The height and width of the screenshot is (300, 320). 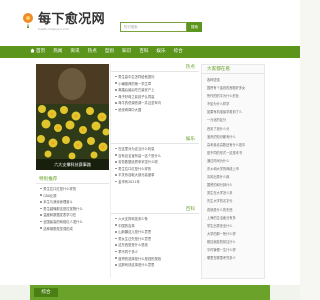 What do you see at coordinates (143, 52) in the screenshot?
I see `nav-item: 百科` at bounding box center [143, 52].